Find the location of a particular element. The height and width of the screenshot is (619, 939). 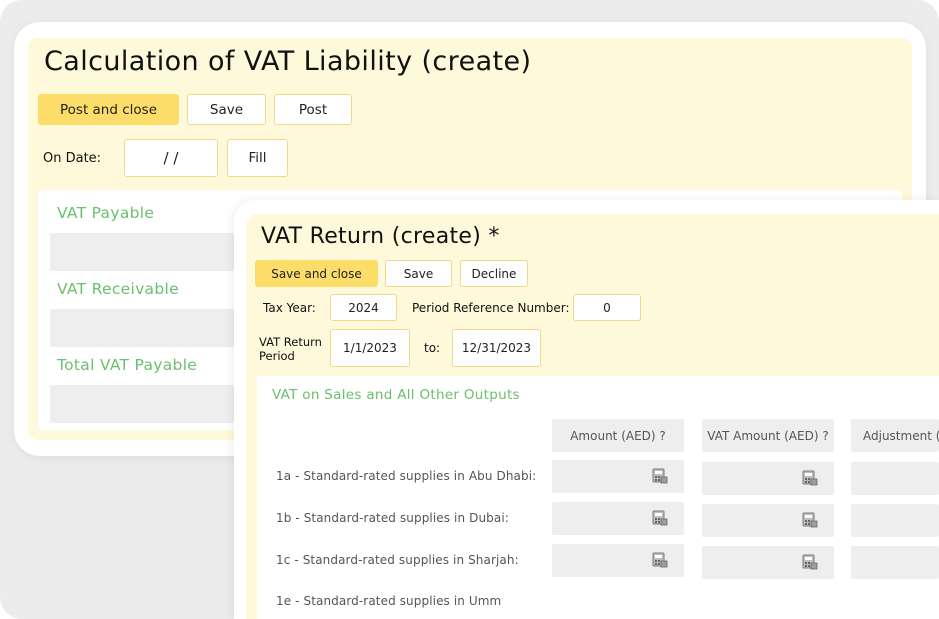

column-header-vat-amount: VAT Amount (AED) ? is located at coordinates (768, 435).